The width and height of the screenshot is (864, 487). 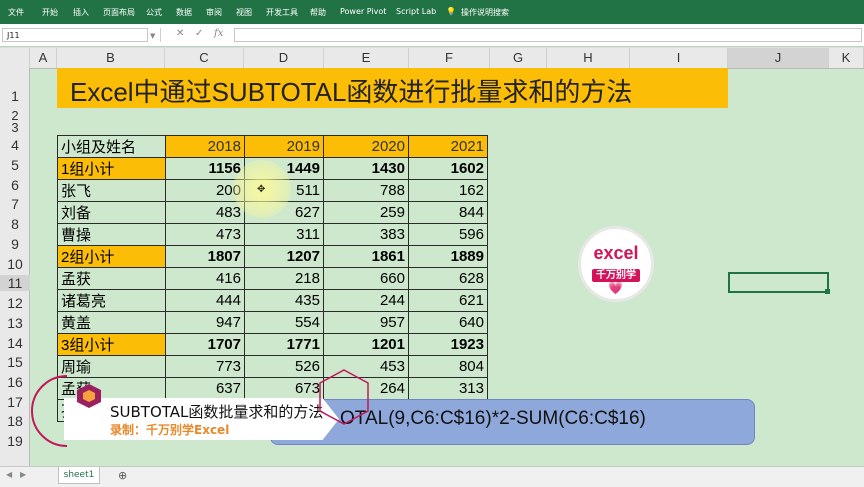 I want to click on row-header: 19, so click(x=15, y=441).